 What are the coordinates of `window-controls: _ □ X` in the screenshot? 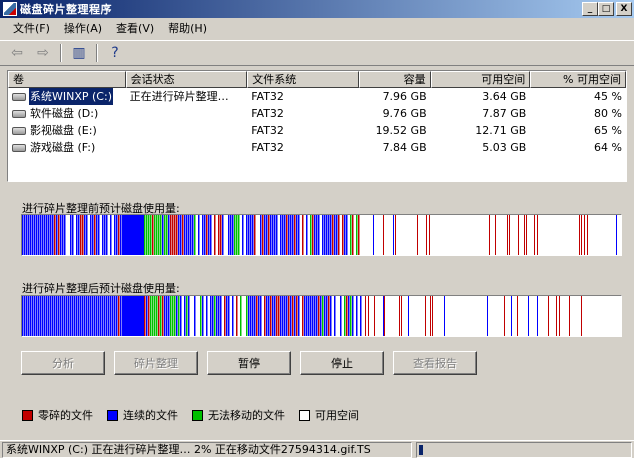 It's located at (607, 9).